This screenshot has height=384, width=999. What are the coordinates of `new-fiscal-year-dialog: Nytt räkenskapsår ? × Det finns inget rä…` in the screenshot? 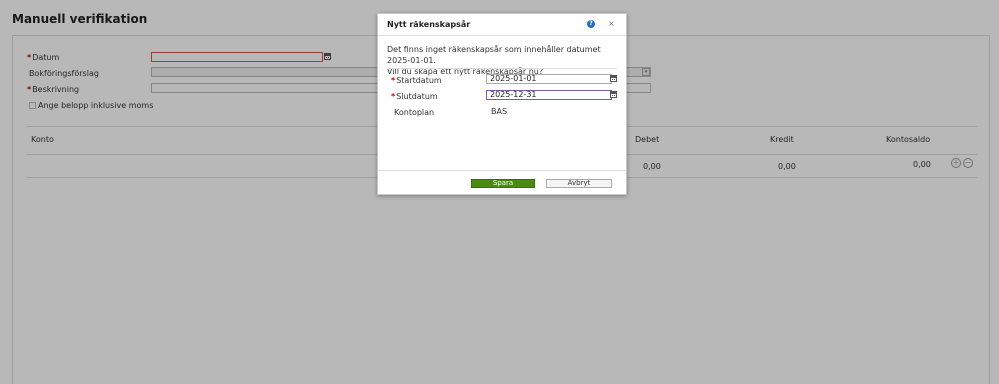 It's located at (502, 104).